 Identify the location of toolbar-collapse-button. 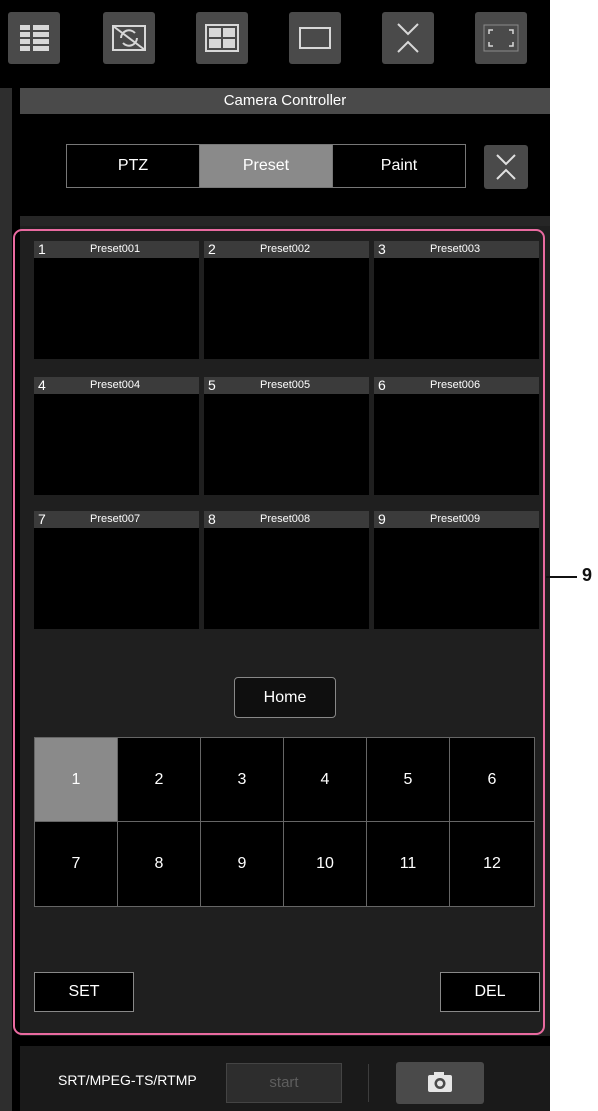
(408, 38).